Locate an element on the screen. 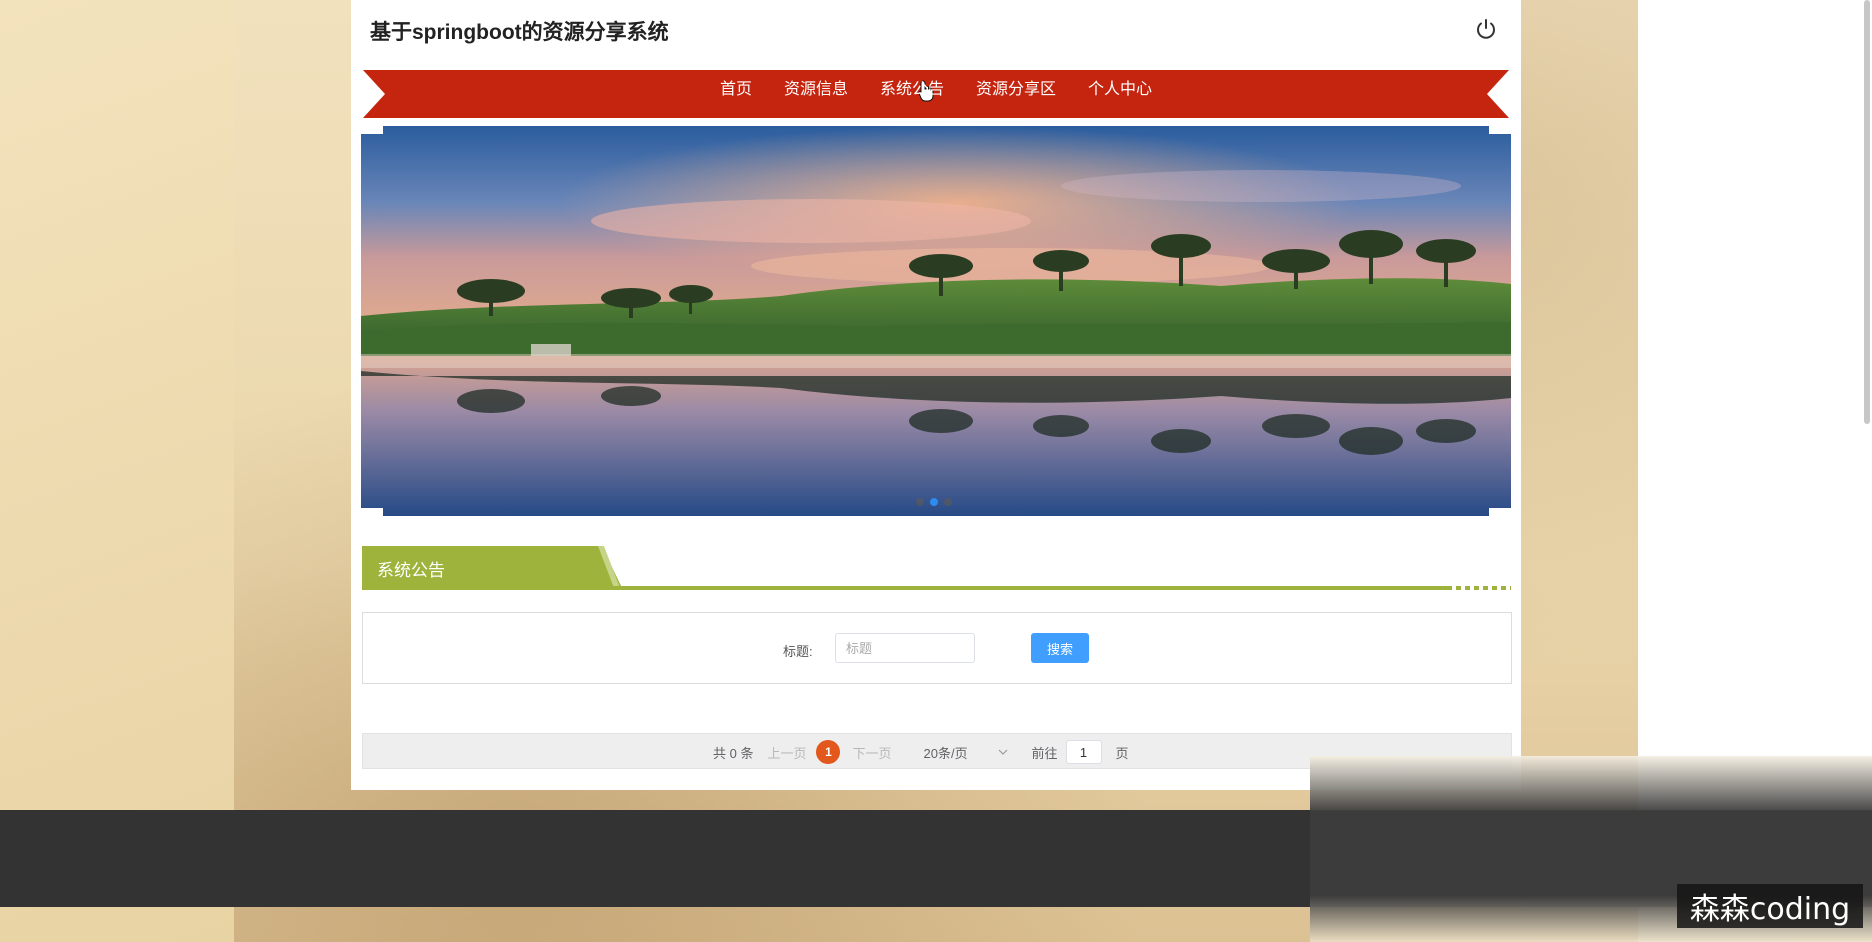  nav-item-user-center: 个人中心 is located at coordinates (1120, 94).